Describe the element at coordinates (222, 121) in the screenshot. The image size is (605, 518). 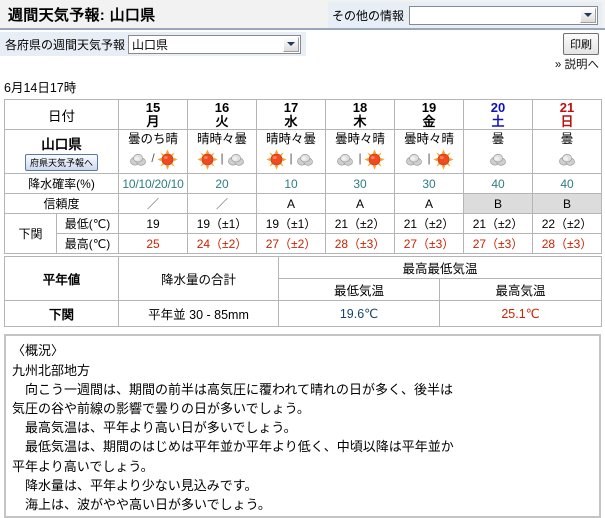
I see `day-of-week: 火` at that location.